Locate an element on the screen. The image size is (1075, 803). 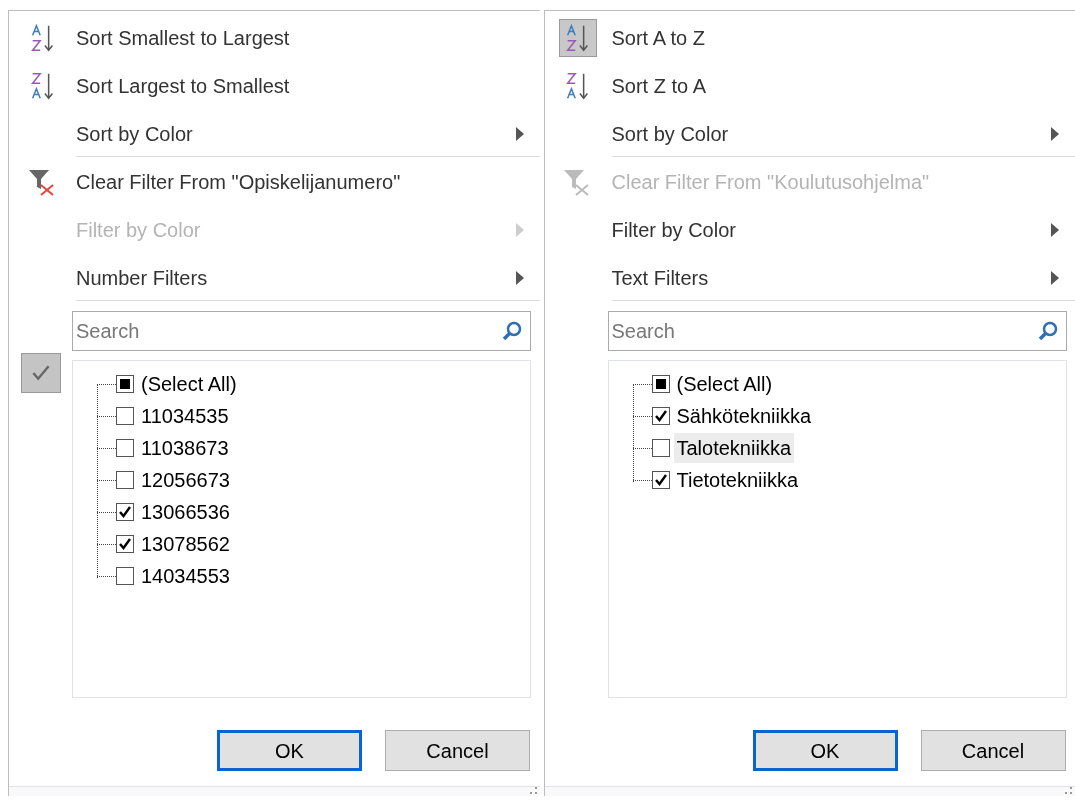
list-item: Tietotekniikka is located at coordinates (737, 480).